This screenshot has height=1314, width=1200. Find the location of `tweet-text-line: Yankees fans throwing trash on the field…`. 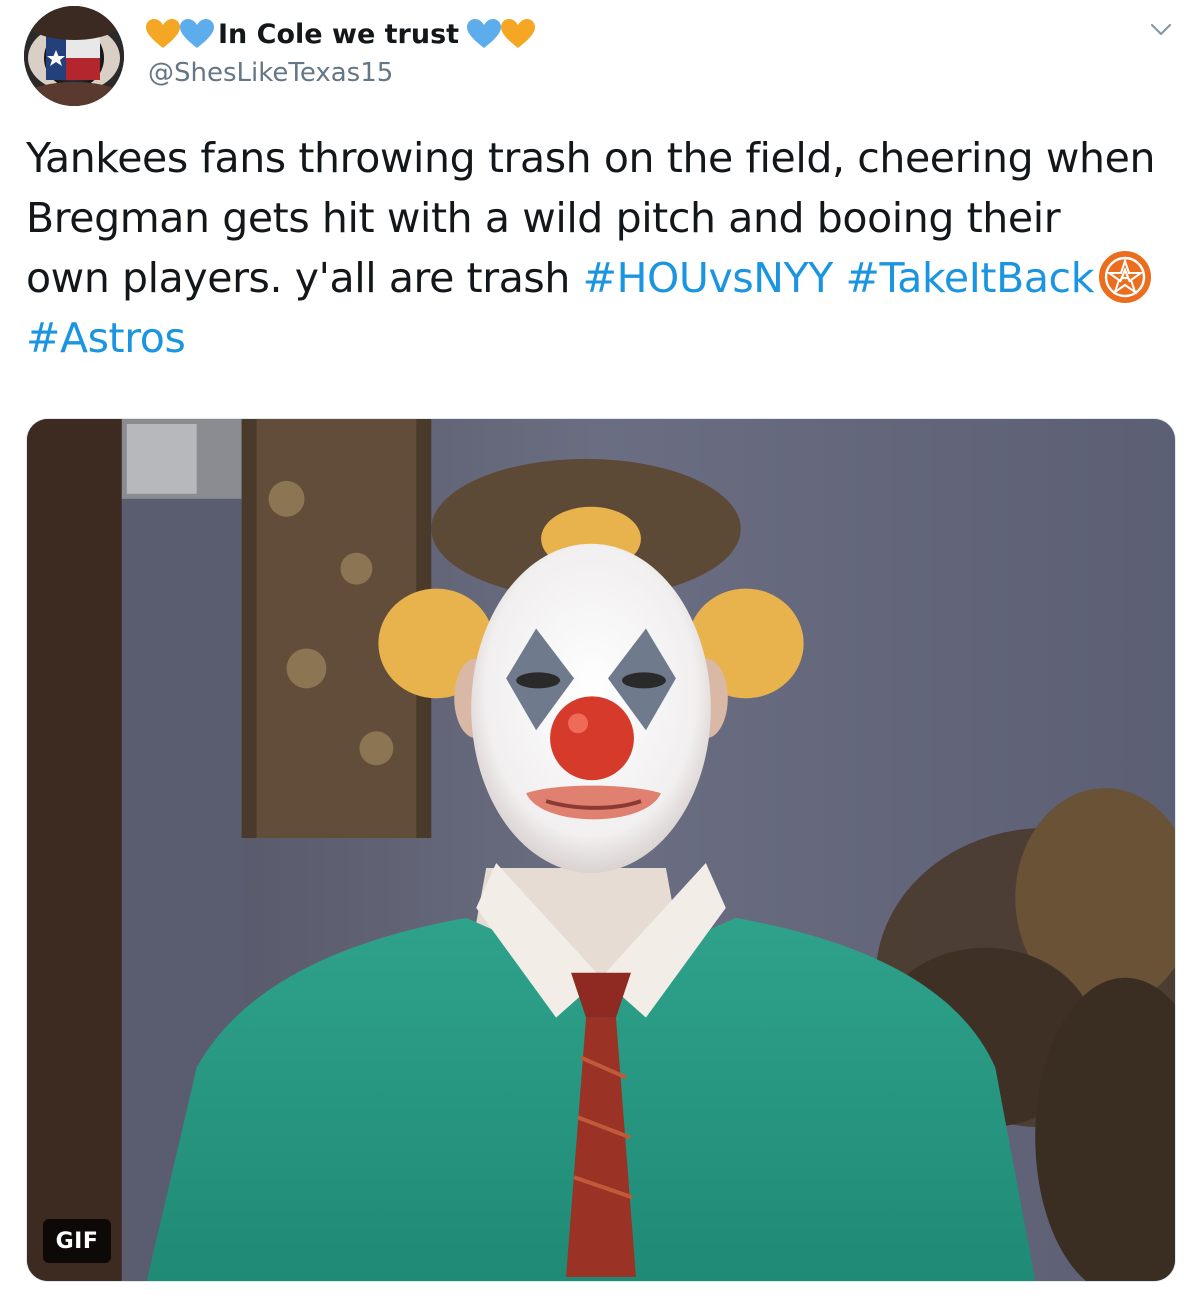

tweet-text-line: Yankees fans throwing trash on the field… is located at coordinates (591, 158).